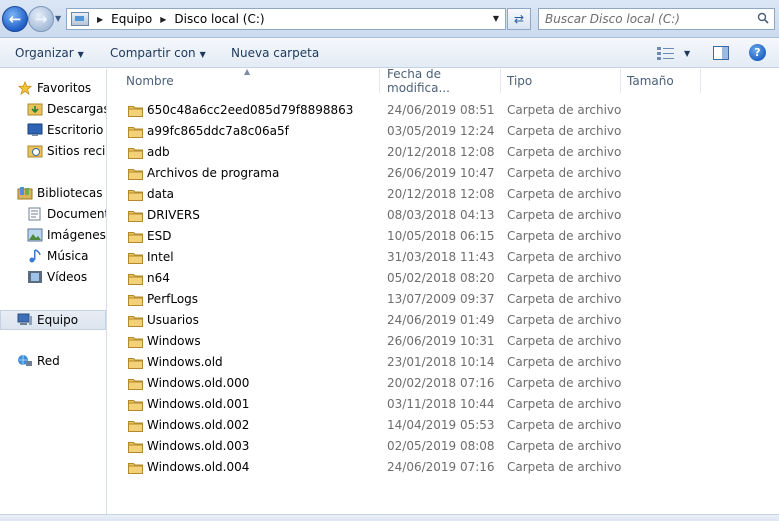 The height and width of the screenshot is (521, 779). I want to click on file-name: 650c48a6cc2eed085d79f8898863, so click(250, 110).